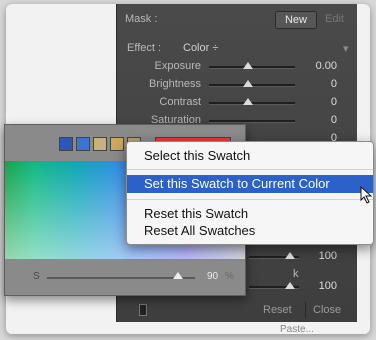  I want to click on menu-item-reset-all-swatches: Reset All Swatches, so click(250, 231).